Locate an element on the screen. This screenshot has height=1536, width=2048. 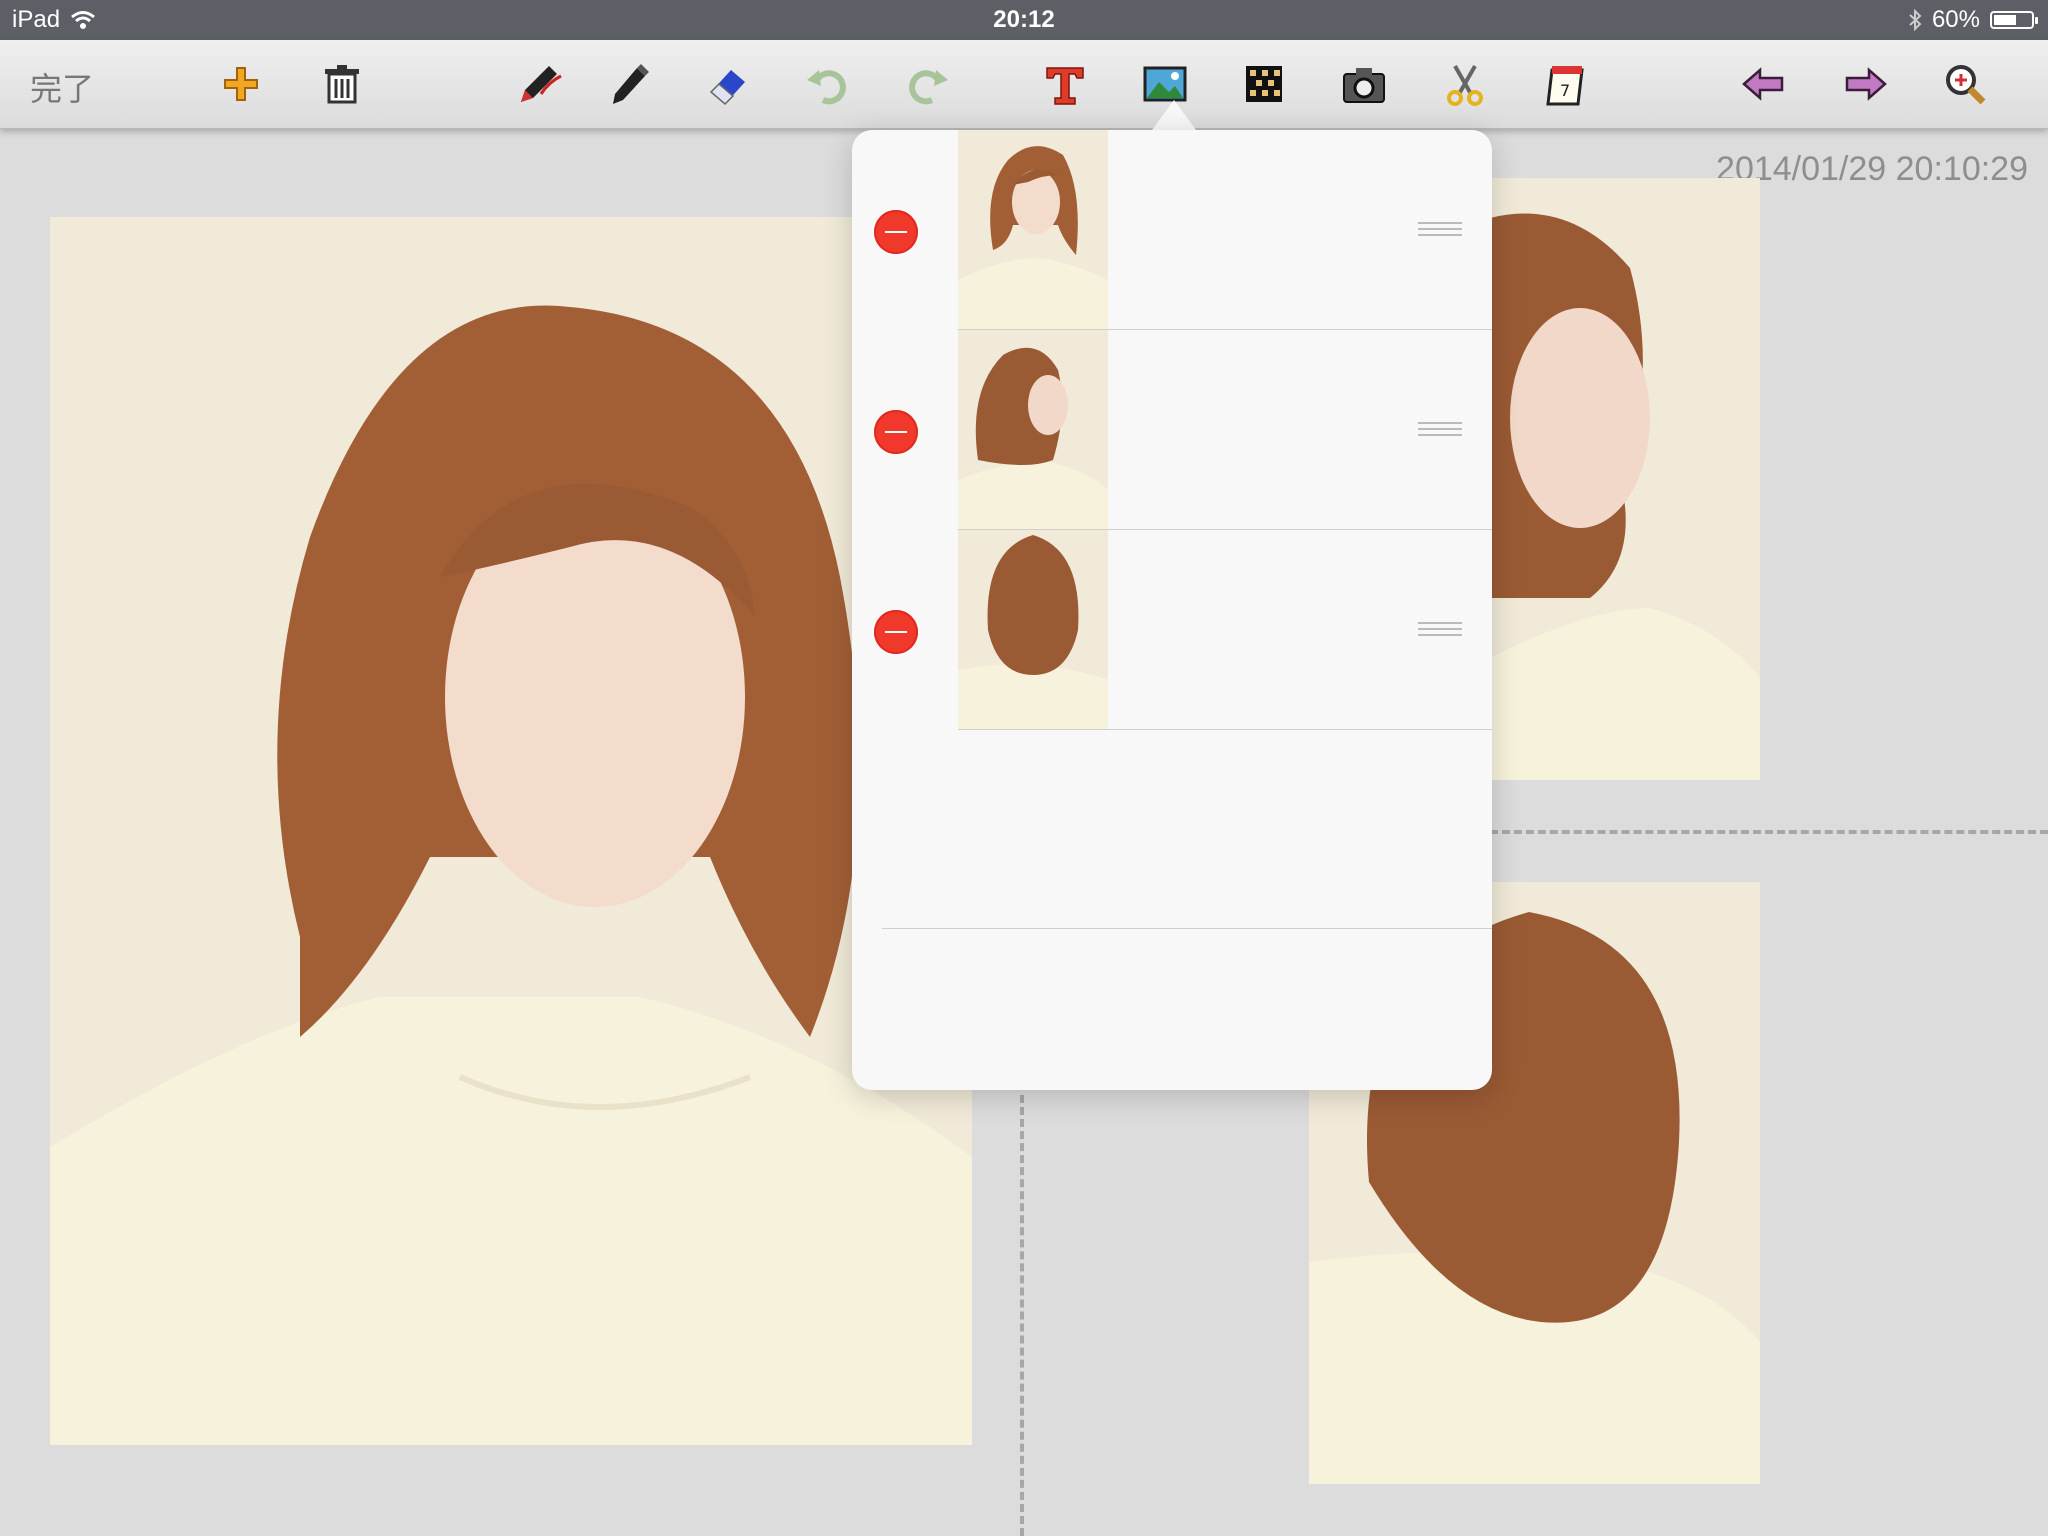
zoom-icon is located at coordinates (1966, 85).